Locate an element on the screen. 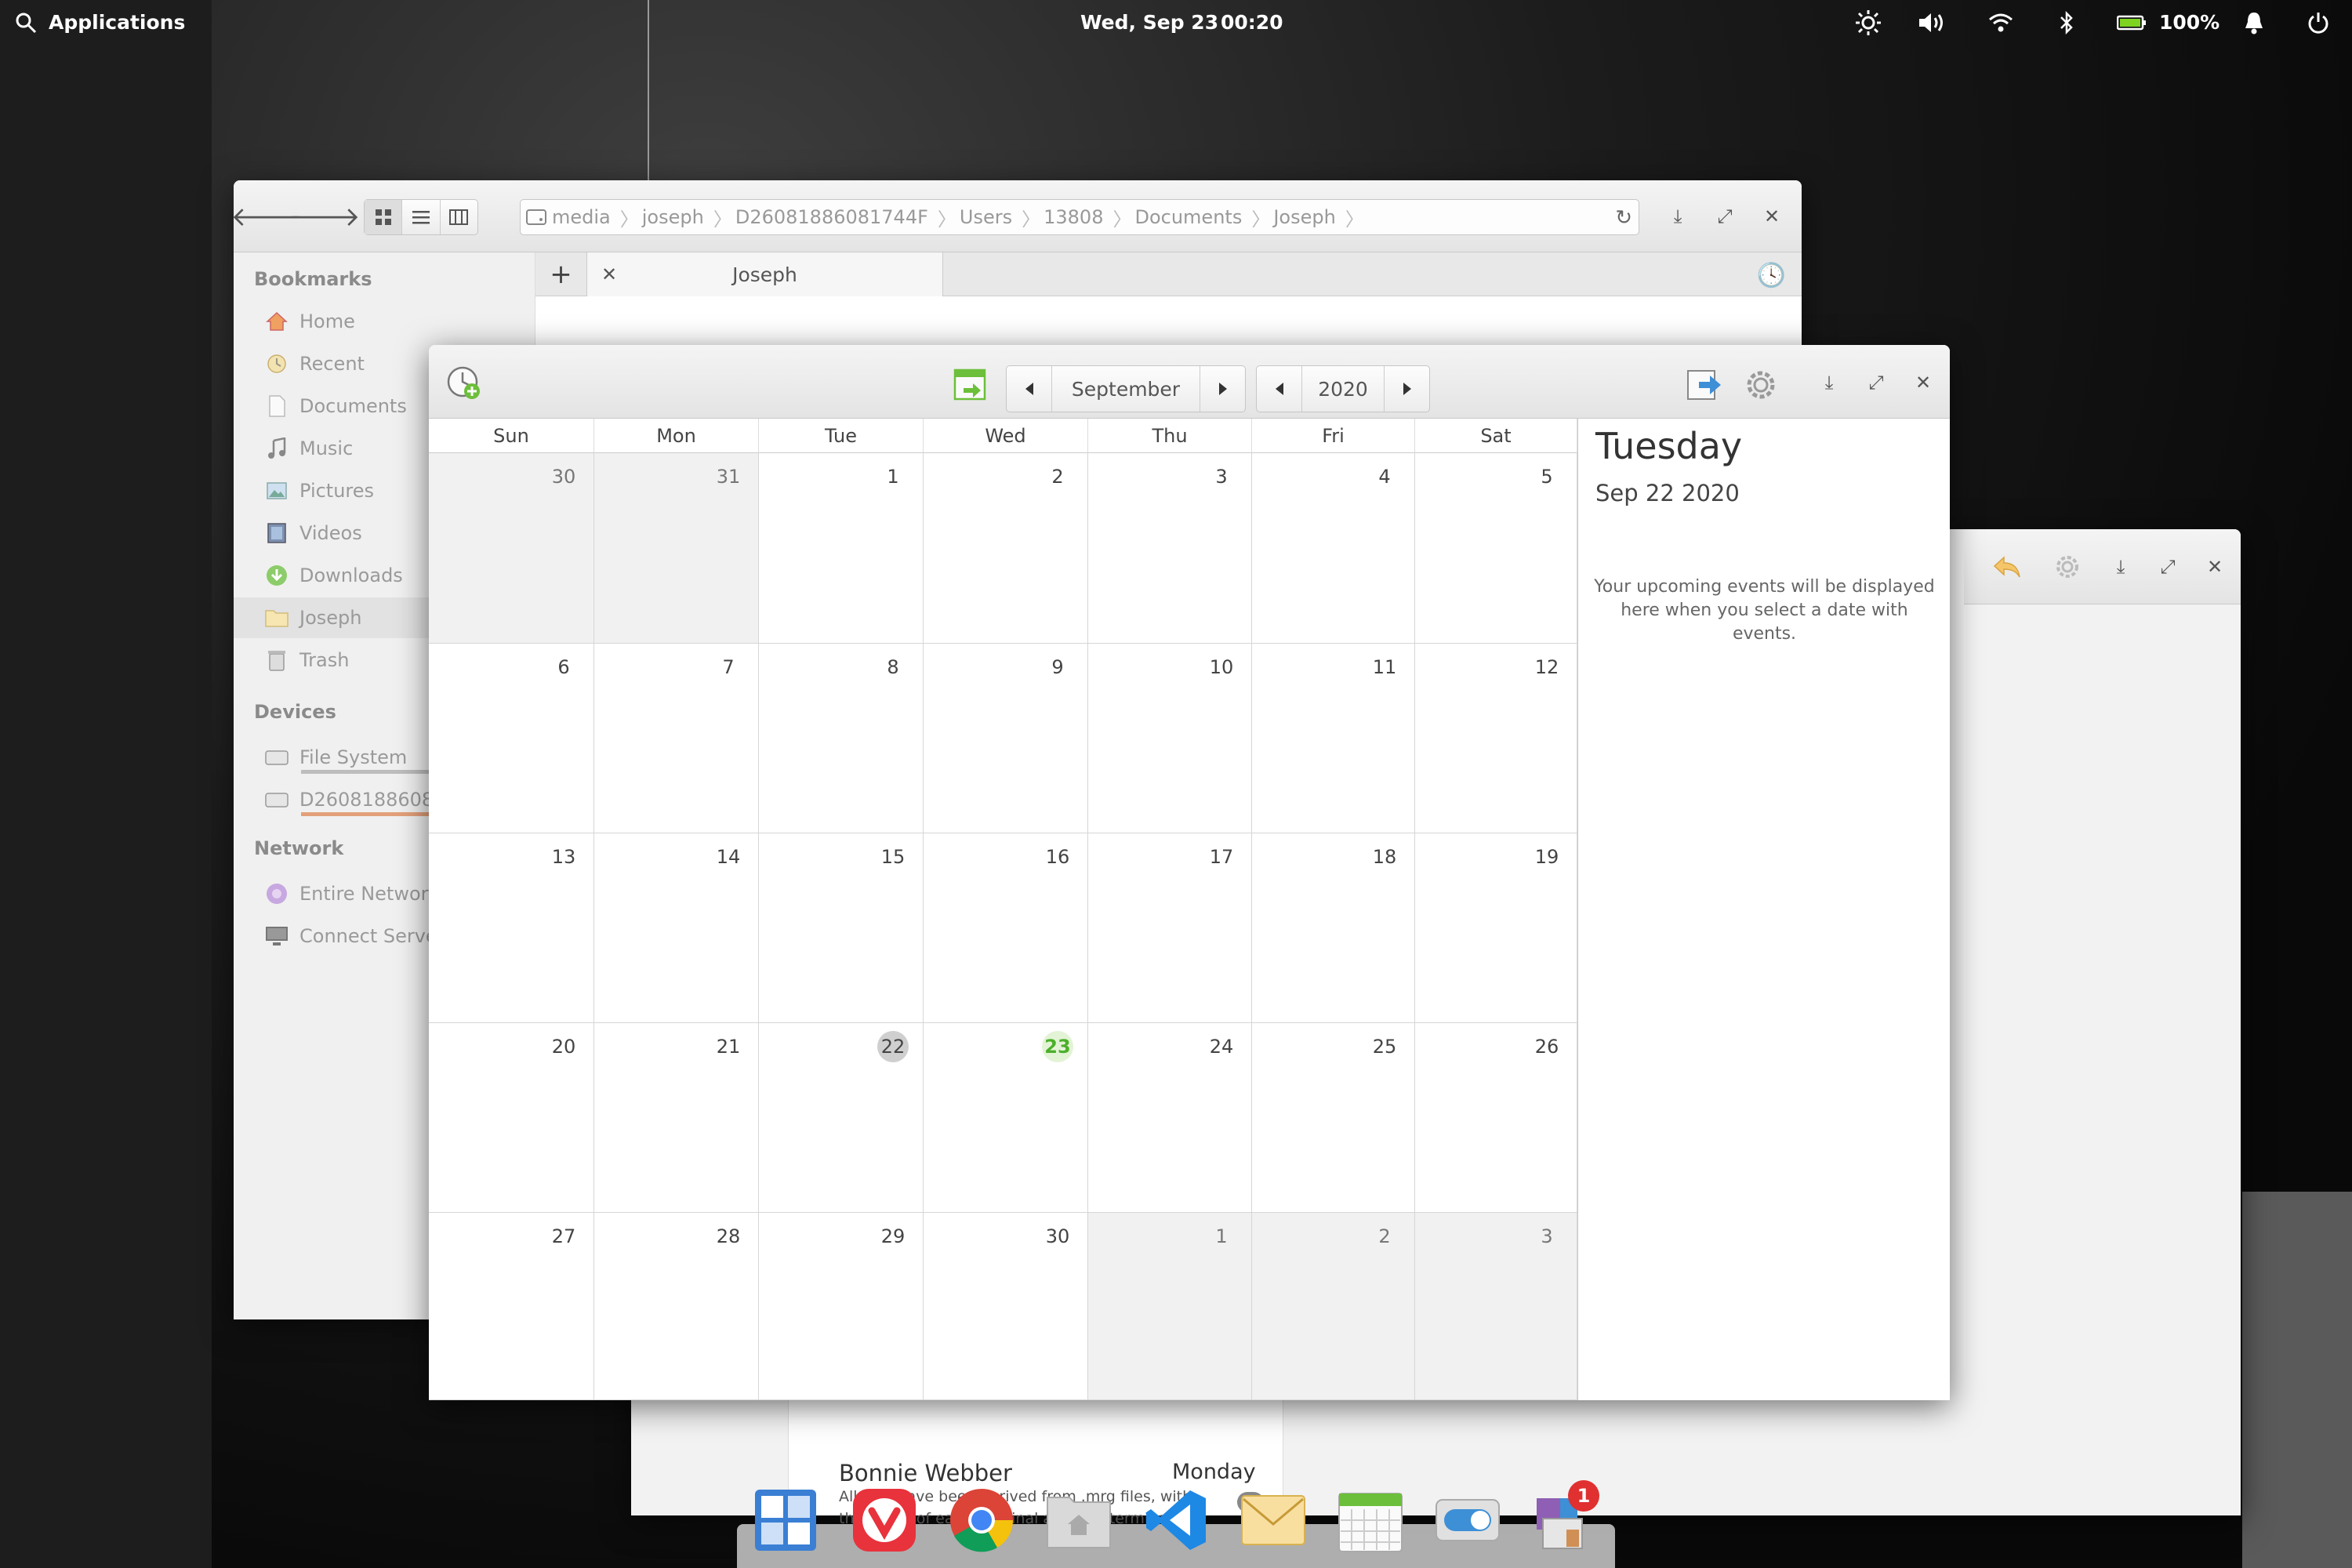 Image resolution: width=2352 pixels, height=1568 pixels. battery-icon is located at coordinates (2131, 22).